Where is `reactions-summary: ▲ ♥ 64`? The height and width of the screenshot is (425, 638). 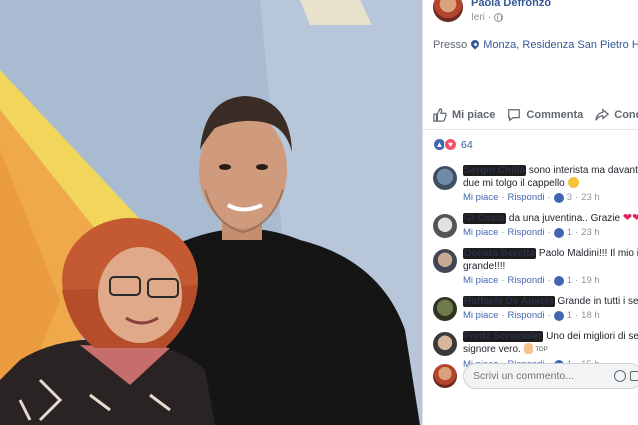 reactions-summary: ▲ ♥ 64 is located at coordinates (453, 144).